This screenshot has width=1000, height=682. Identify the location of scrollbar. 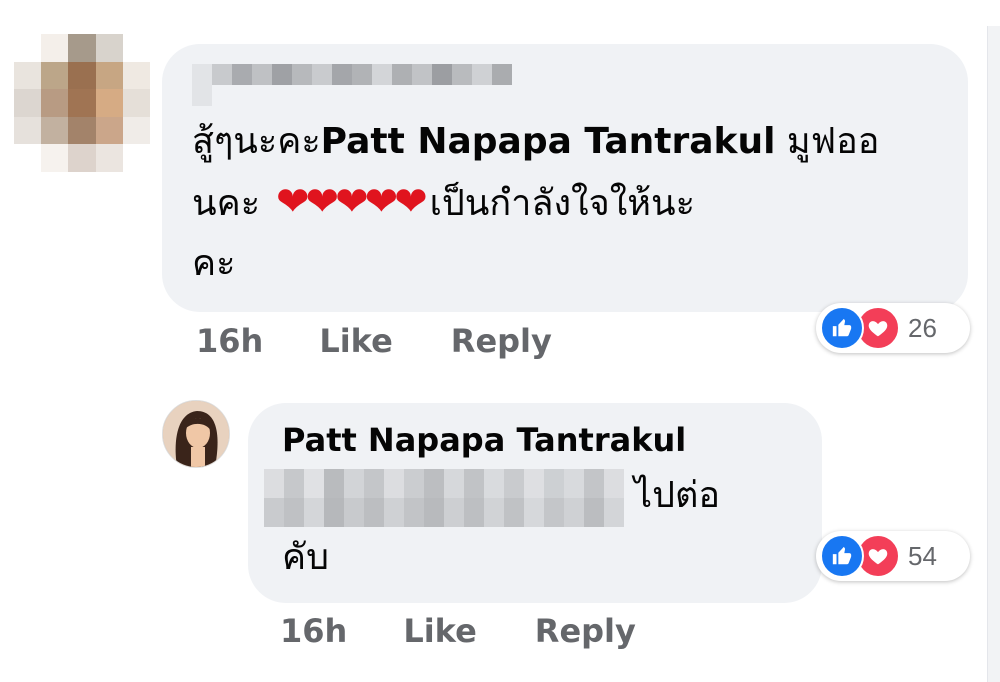
(993, 354).